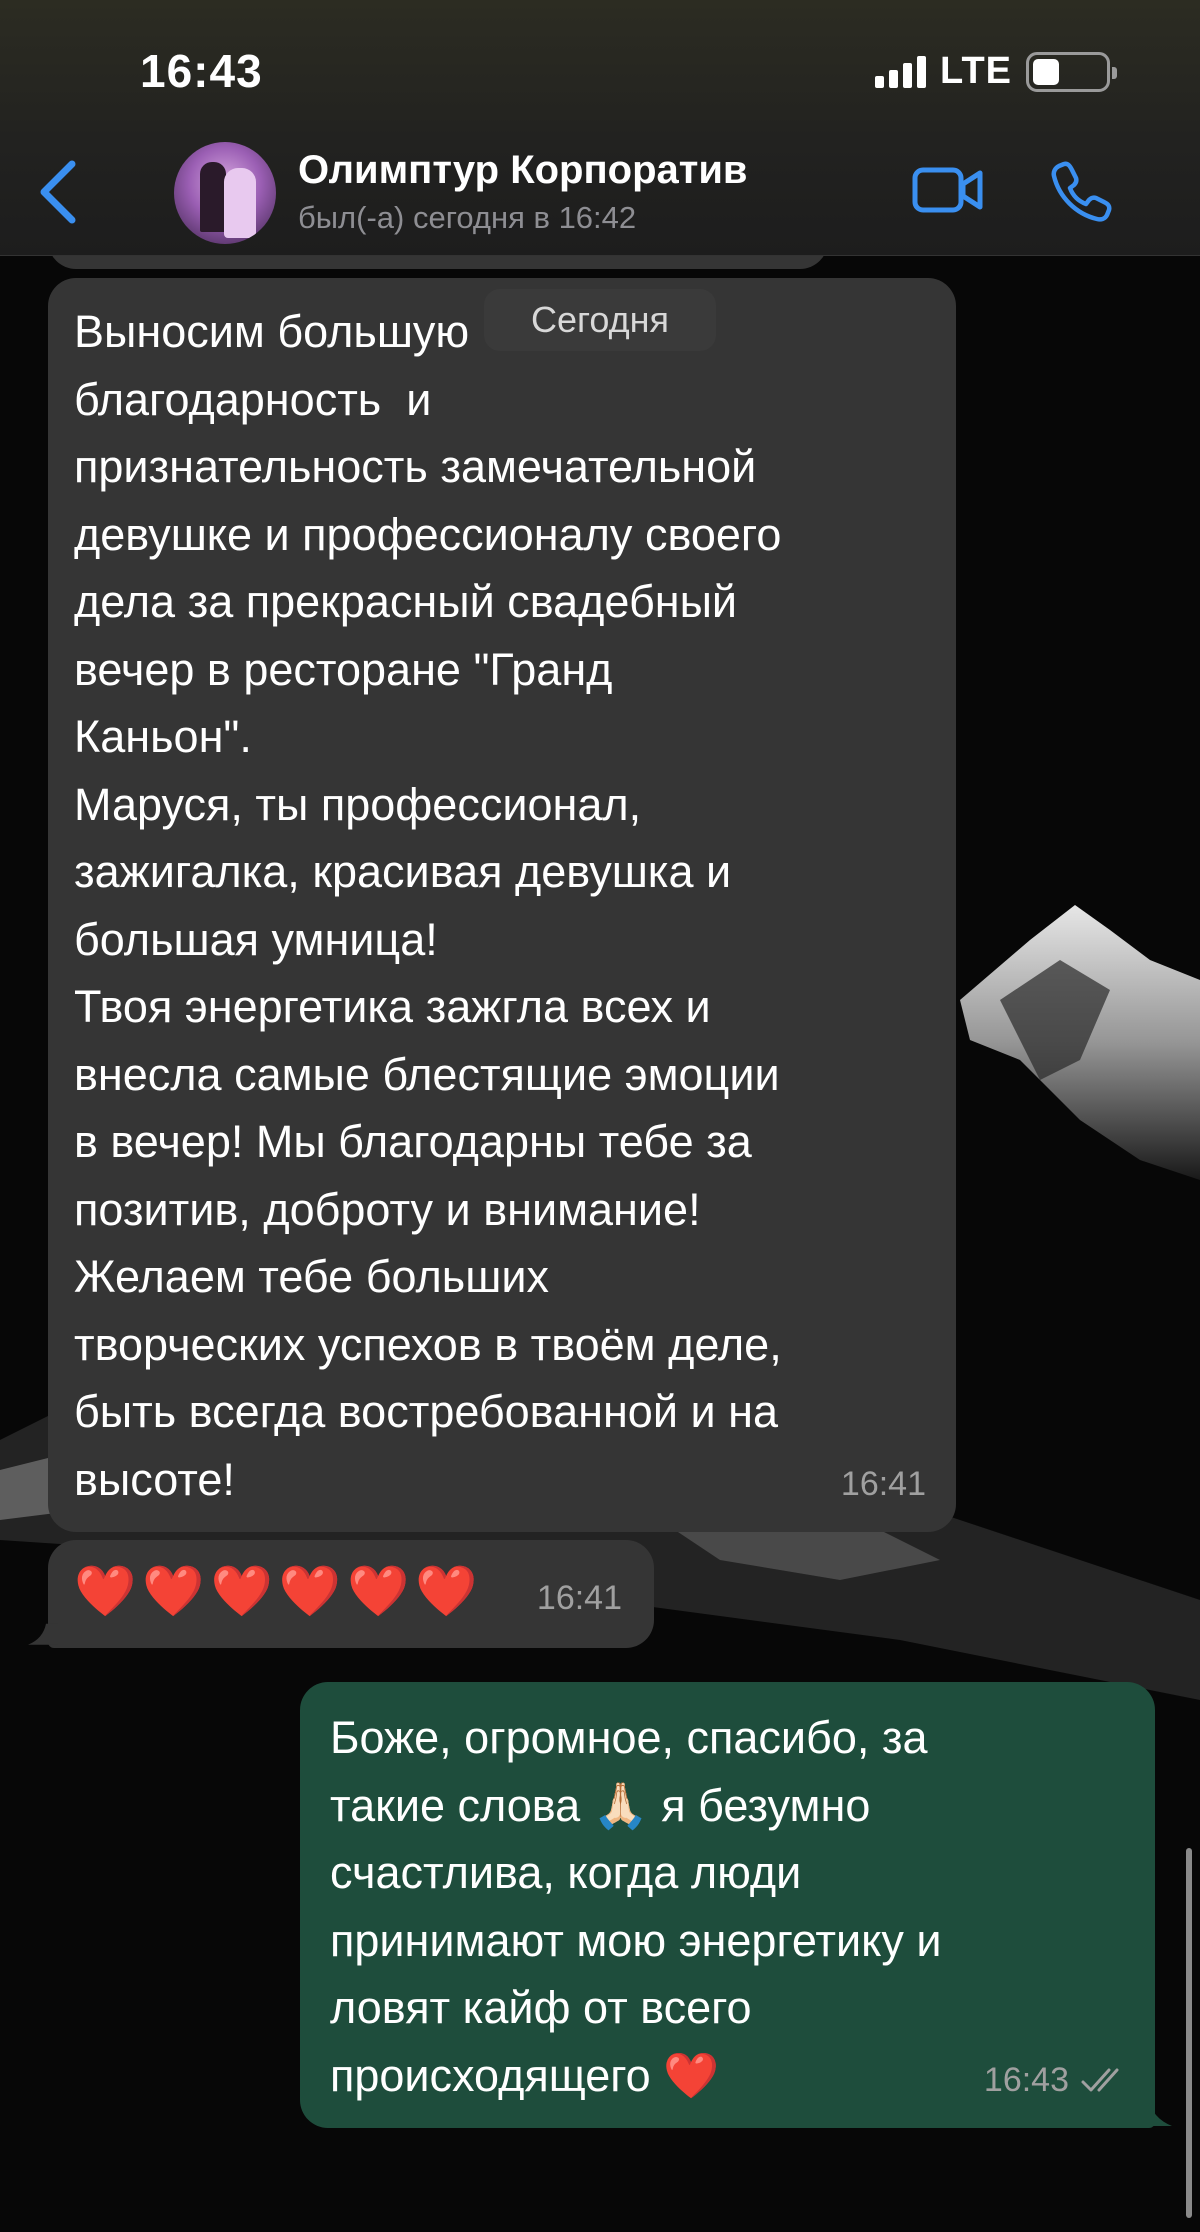  I want to click on status-time: 16:43, so click(201, 71).